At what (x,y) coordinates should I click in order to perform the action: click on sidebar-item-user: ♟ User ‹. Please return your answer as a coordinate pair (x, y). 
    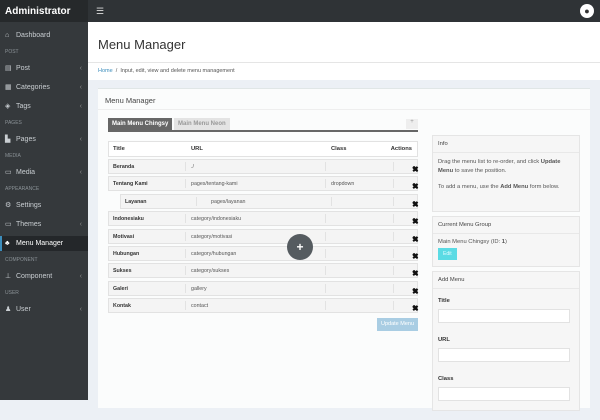
    Looking at the image, I should click on (44, 309).